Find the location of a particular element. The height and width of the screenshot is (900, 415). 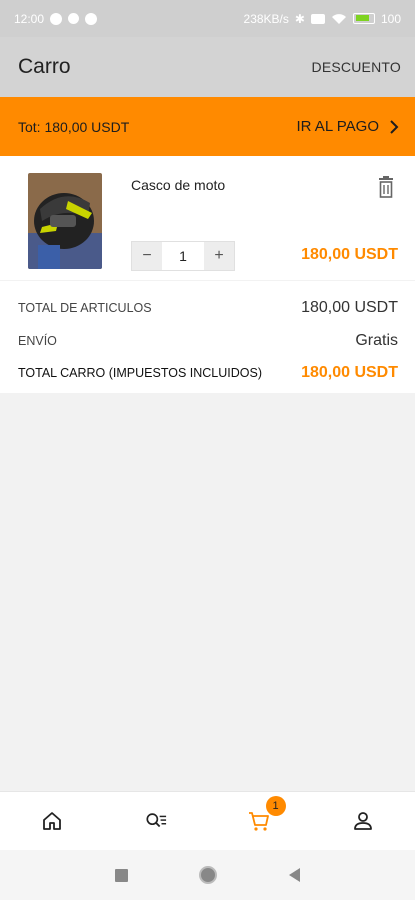

quantity-stepper: − 1 + is located at coordinates (183, 256).